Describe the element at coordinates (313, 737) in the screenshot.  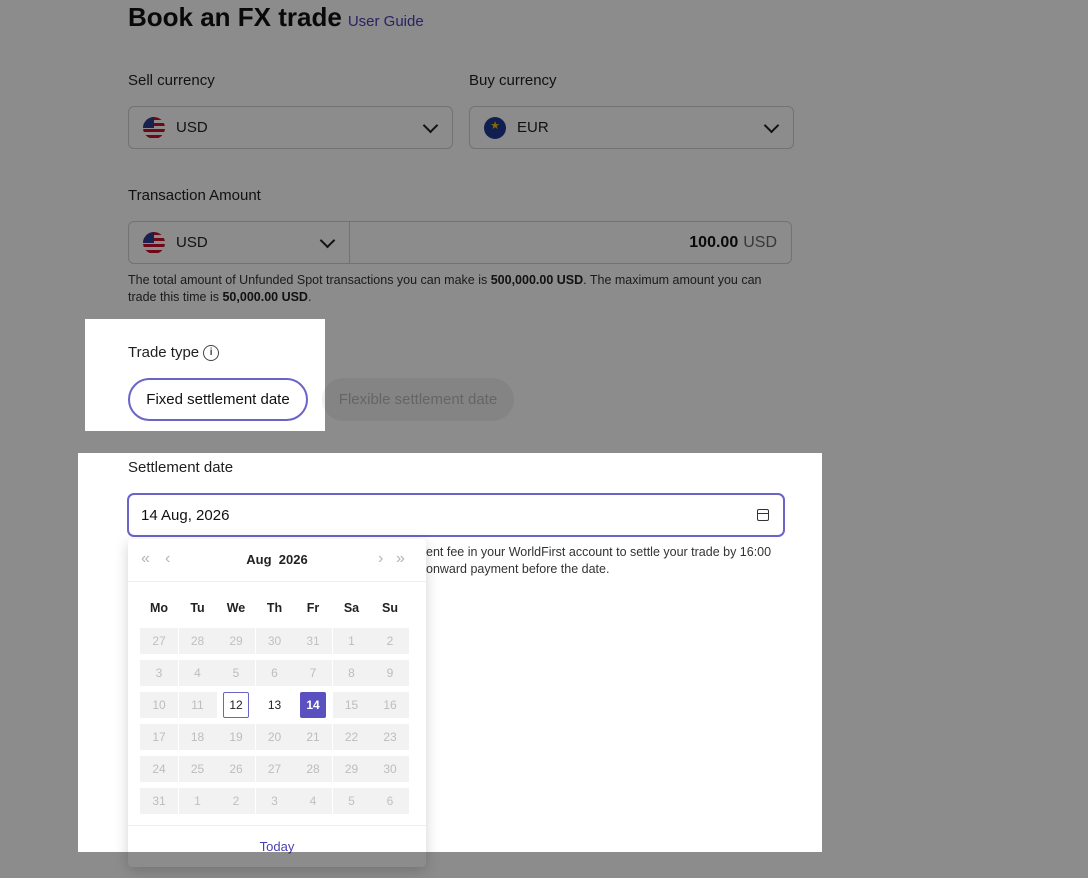
I see `calendar-day: 21` at that location.